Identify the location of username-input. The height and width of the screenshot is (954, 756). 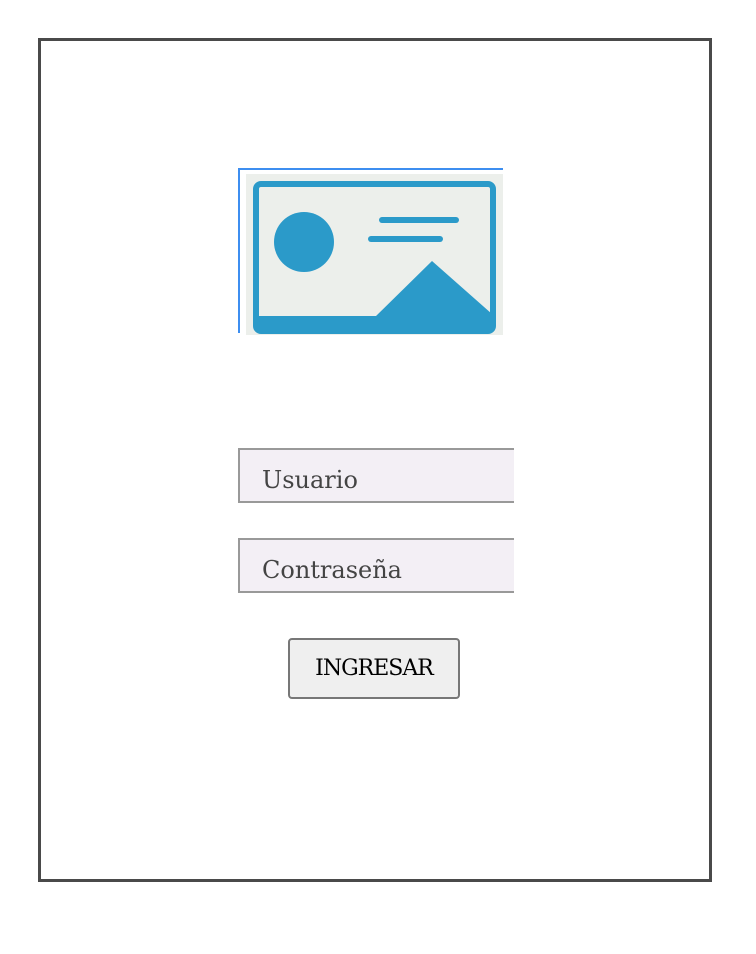
(377, 475).